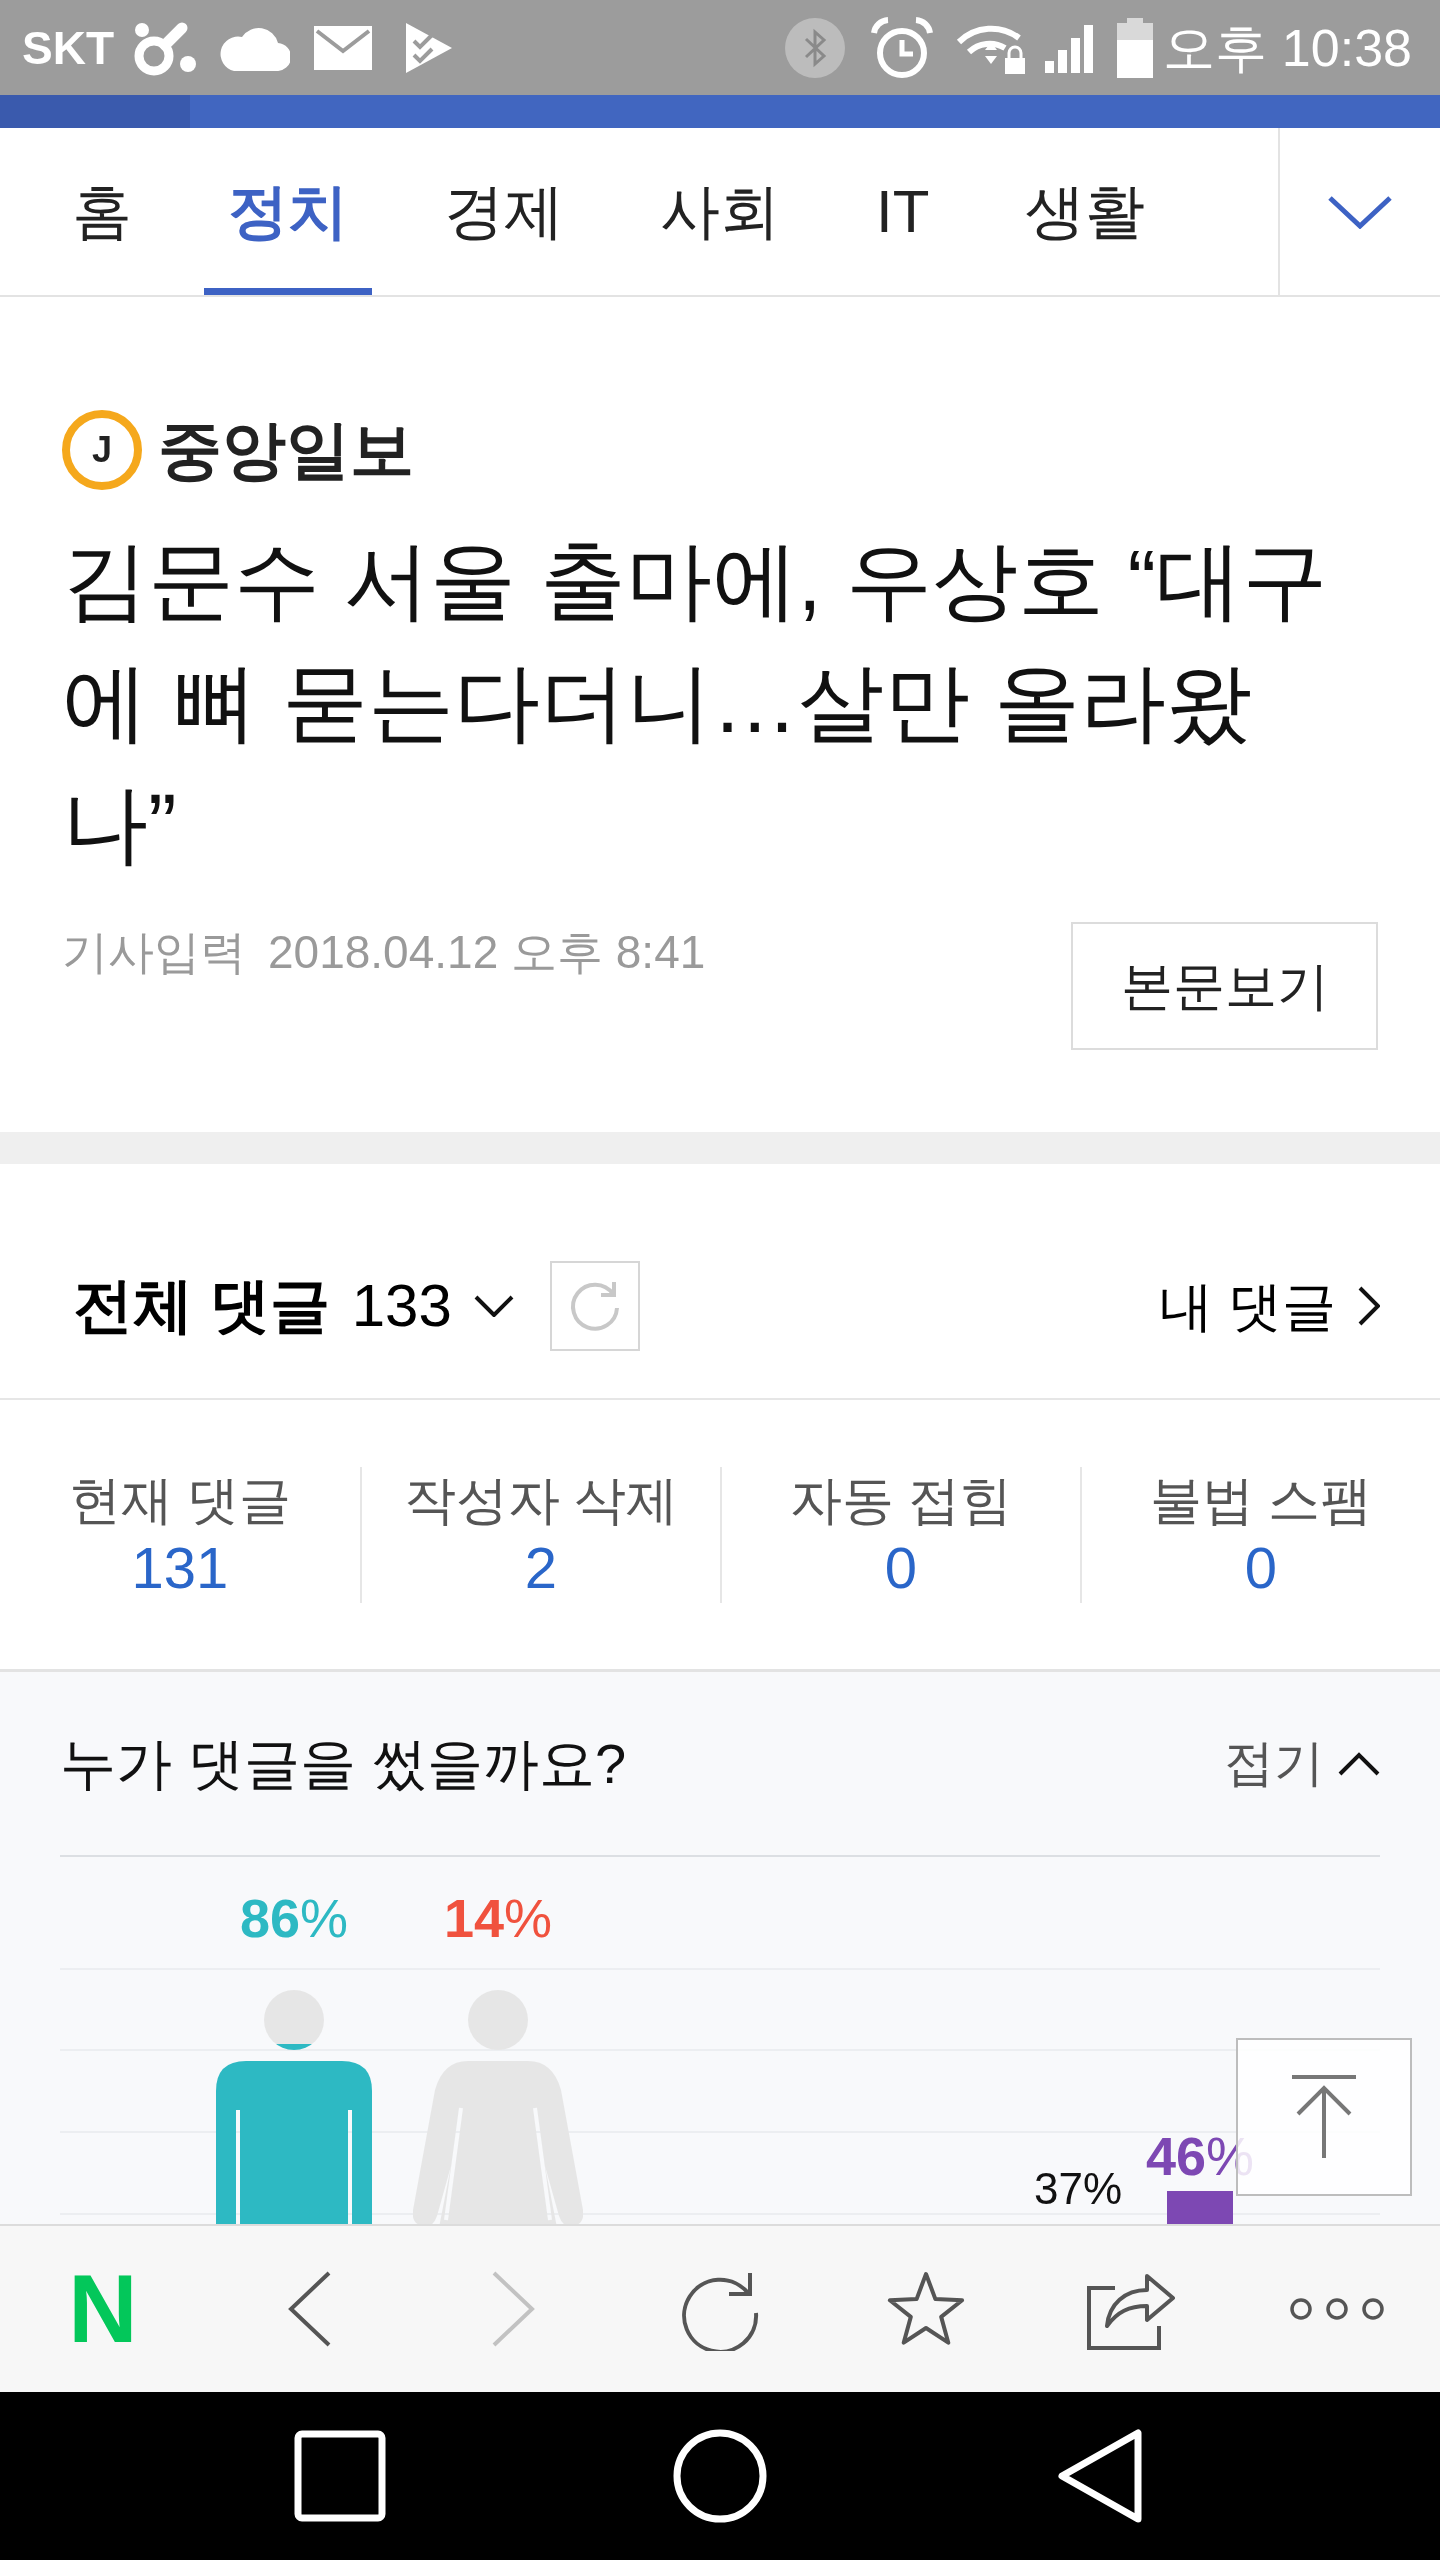 This screenshot has width=1440, height=2560. I want to click on bluetooth-icon, so click(815, 47).